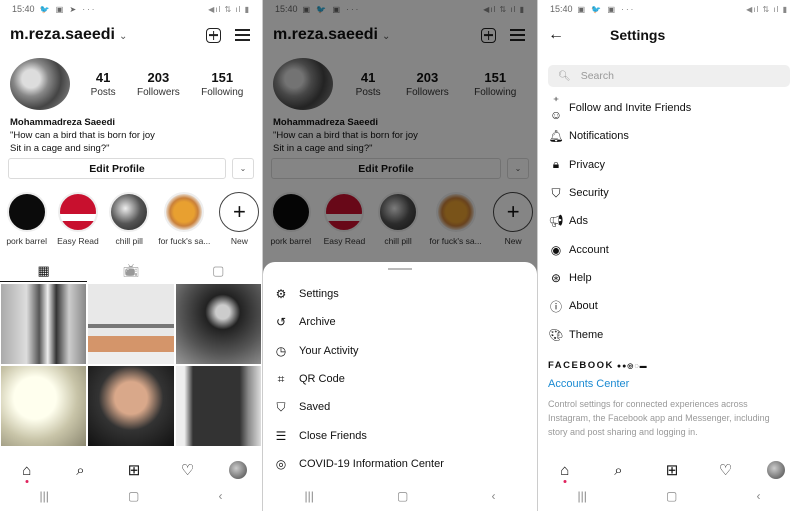 Image resolution: width=800 pixels, height=511 pixels. I want to click on menu-item-close-friends: ☰ Close Friends, so click(400, 435).